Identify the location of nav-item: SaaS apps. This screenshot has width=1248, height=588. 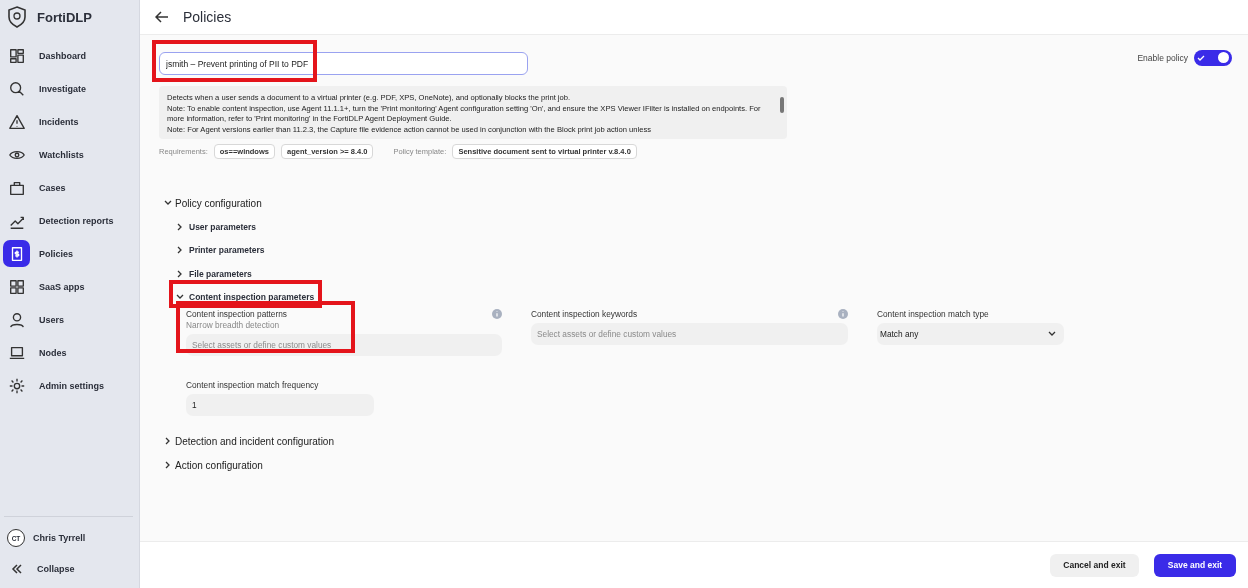
(69, 286).